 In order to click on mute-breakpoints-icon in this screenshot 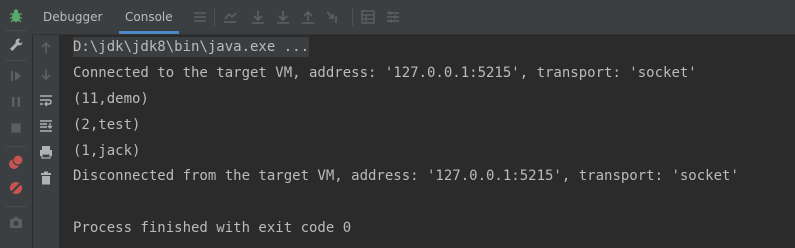, I will do `click(16, 188)`.